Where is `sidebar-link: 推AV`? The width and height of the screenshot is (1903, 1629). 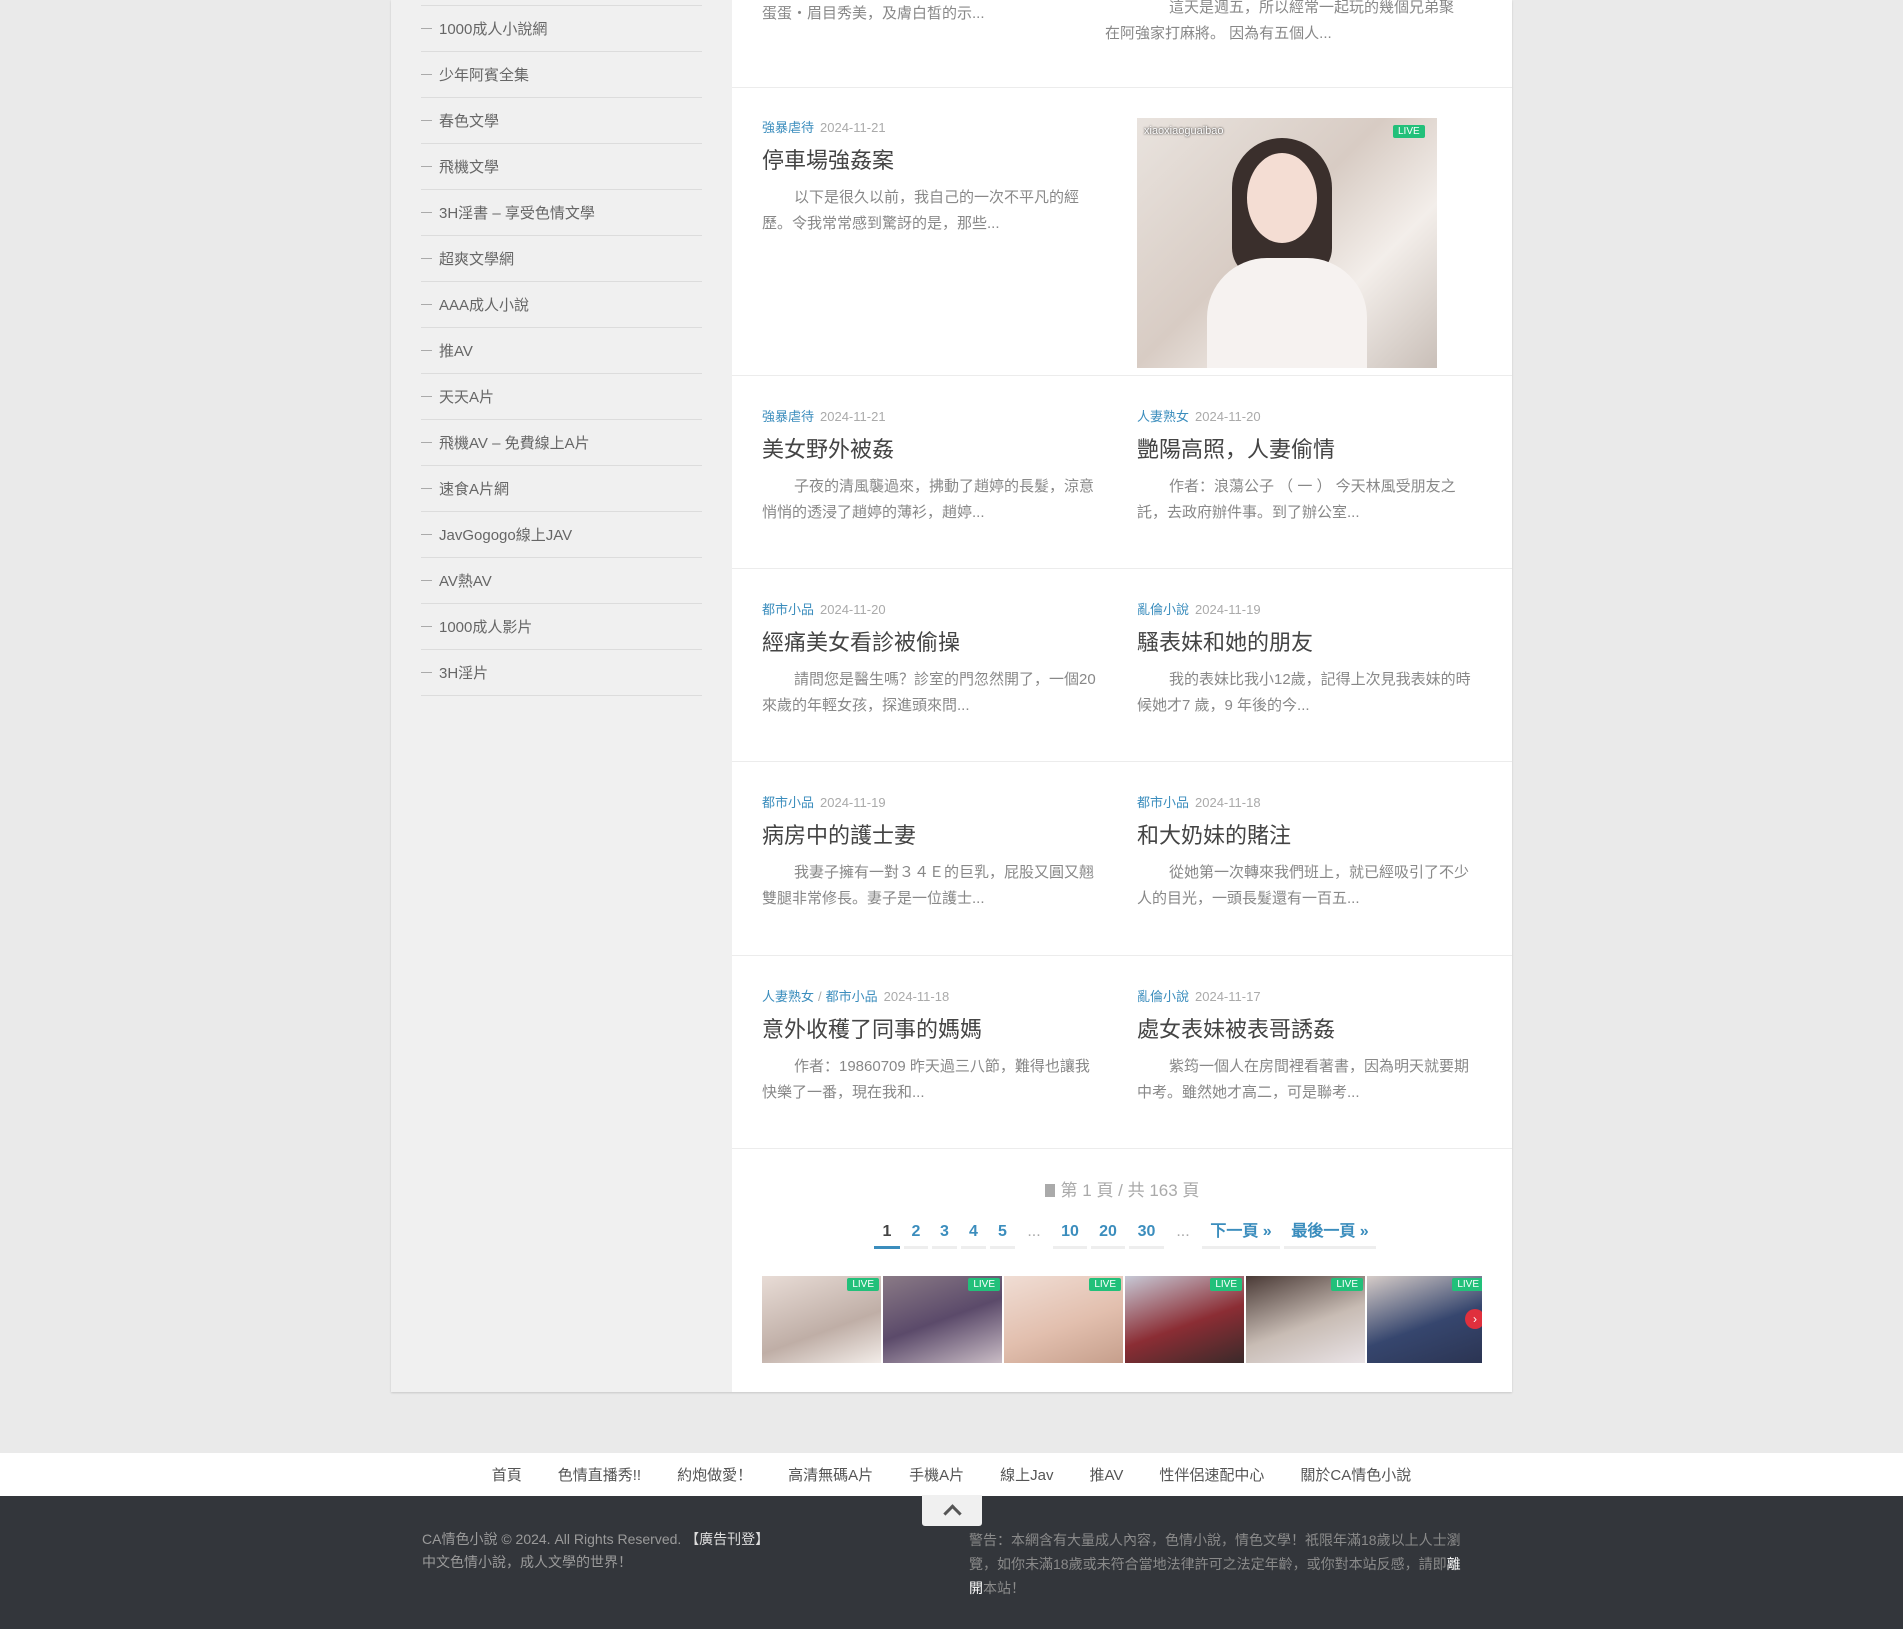 sidebar-link: 推AV is located at coordinates (561, 351).